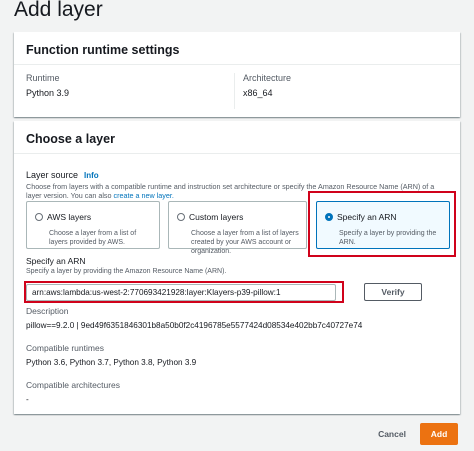 The width and height of the screenshot is (474, 451). What do you see at coordinates (238, 175) in the screenshot?
I see `layer-source-label: Layer source Info` at bounding box center [238, 175].